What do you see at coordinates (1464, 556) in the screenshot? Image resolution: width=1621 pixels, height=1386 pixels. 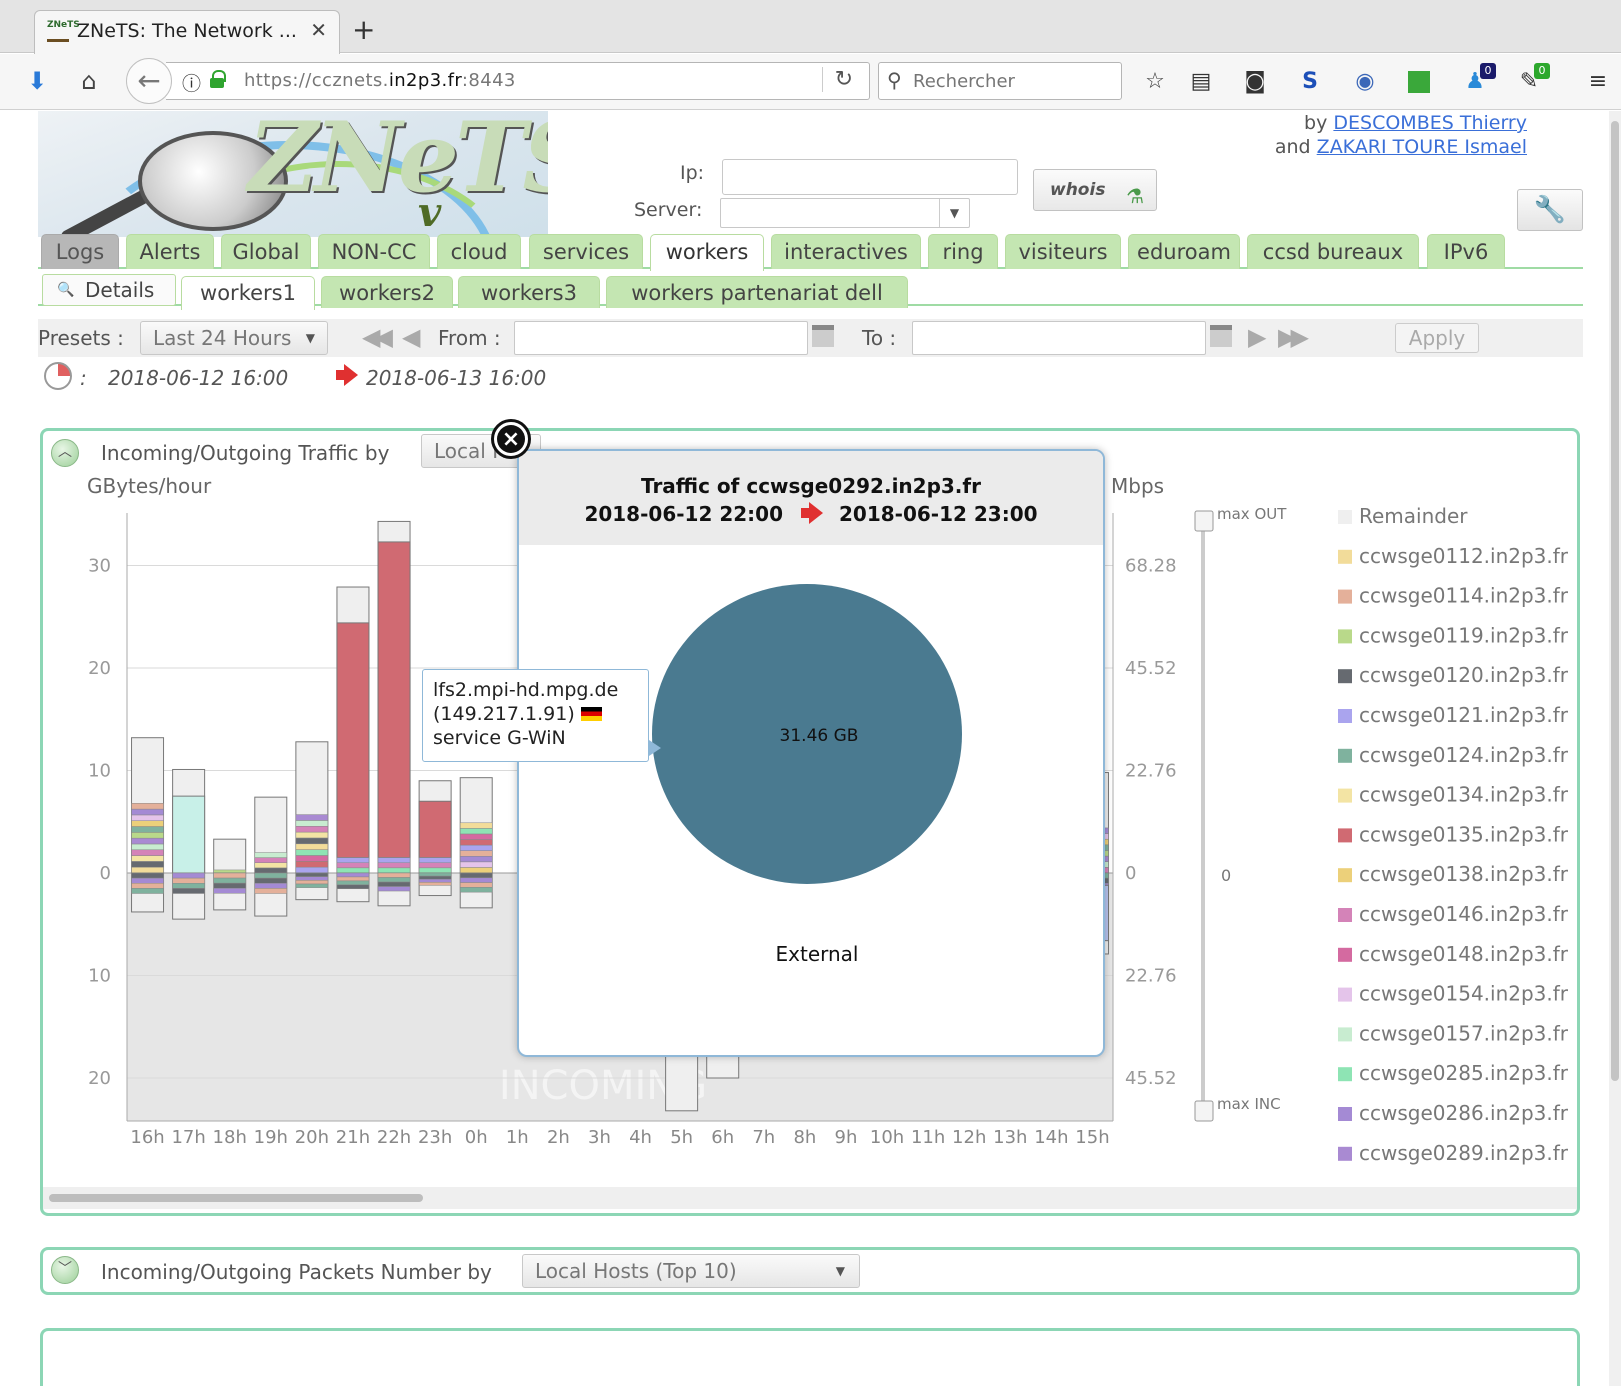 I see `legend-item: ccwsge0112.in2p3.fr` at bounding box center [1464, 556].